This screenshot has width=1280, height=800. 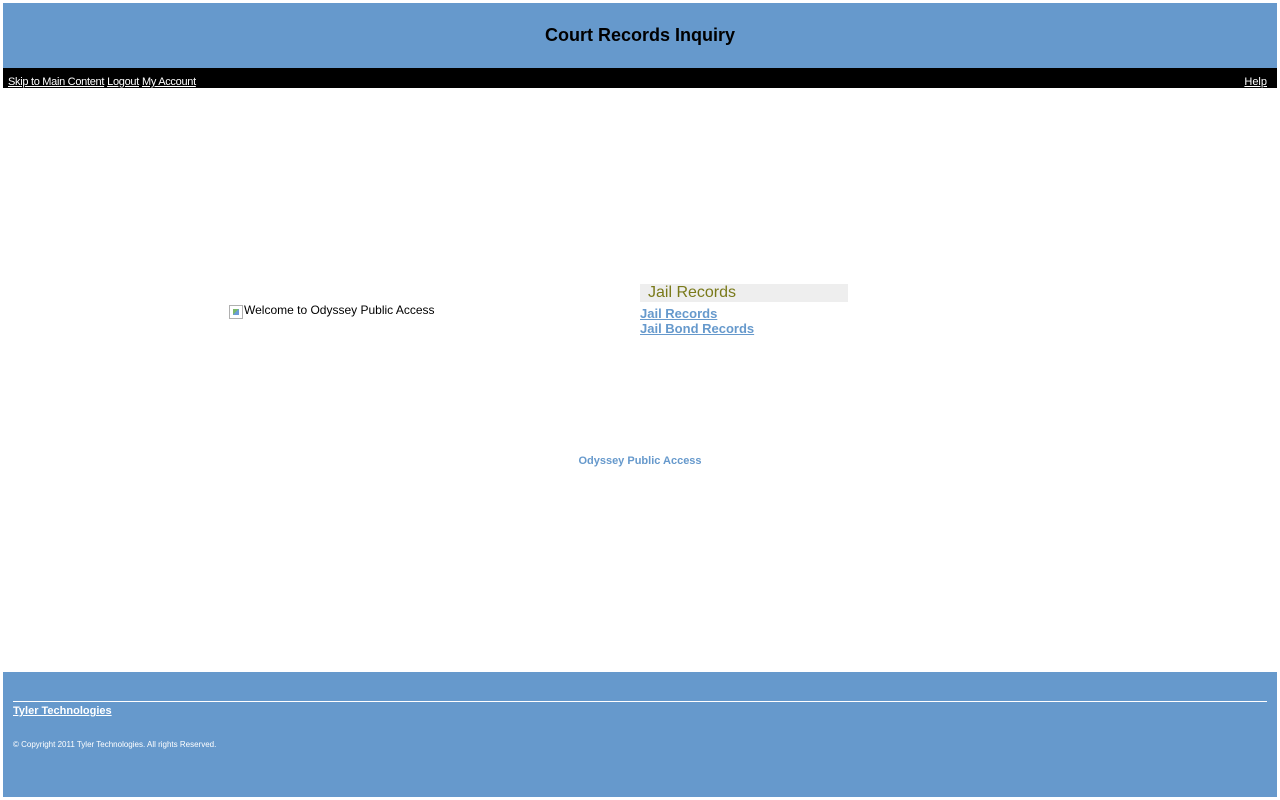 I want to click on page-header: Court Records Inquiry, so click(x=640, y=35).